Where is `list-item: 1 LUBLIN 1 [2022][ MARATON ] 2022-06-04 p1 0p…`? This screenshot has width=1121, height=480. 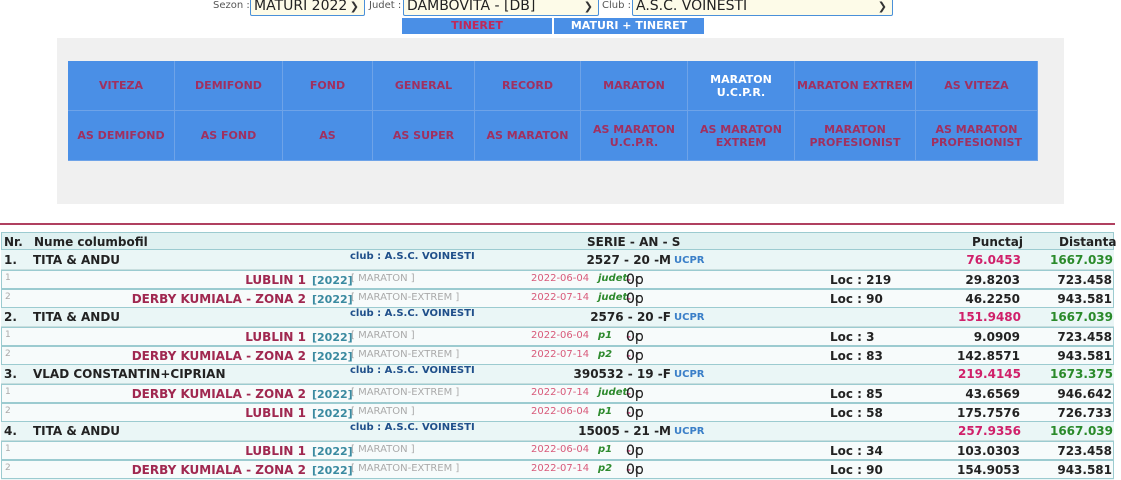 list-item: 1 LUBLIN 1 [2022][ MARATON ] 2022-06-04 p1 0p… is located at coordinates (557, 450).